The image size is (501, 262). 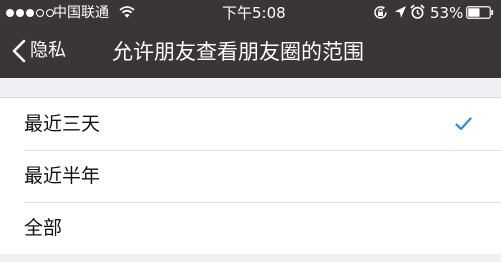 I want to click on status-time: 下午5:08, so click(x=254, y=13).